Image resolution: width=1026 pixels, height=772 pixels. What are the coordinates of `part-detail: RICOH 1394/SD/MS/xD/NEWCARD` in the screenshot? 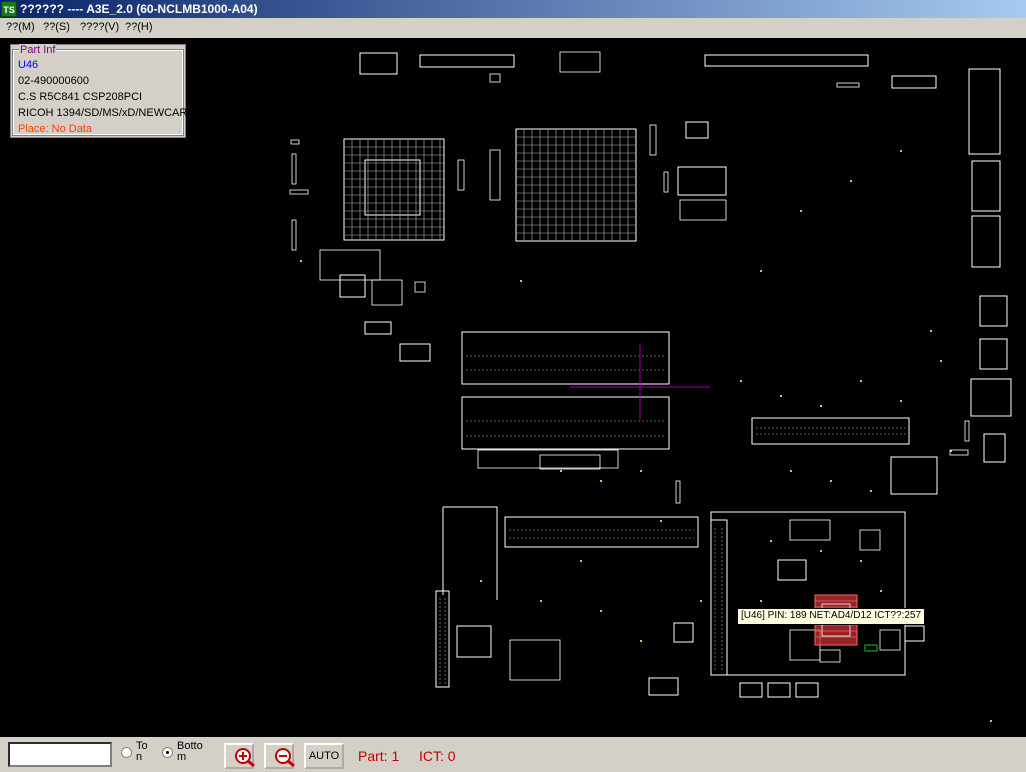 It's located at (102, 113).